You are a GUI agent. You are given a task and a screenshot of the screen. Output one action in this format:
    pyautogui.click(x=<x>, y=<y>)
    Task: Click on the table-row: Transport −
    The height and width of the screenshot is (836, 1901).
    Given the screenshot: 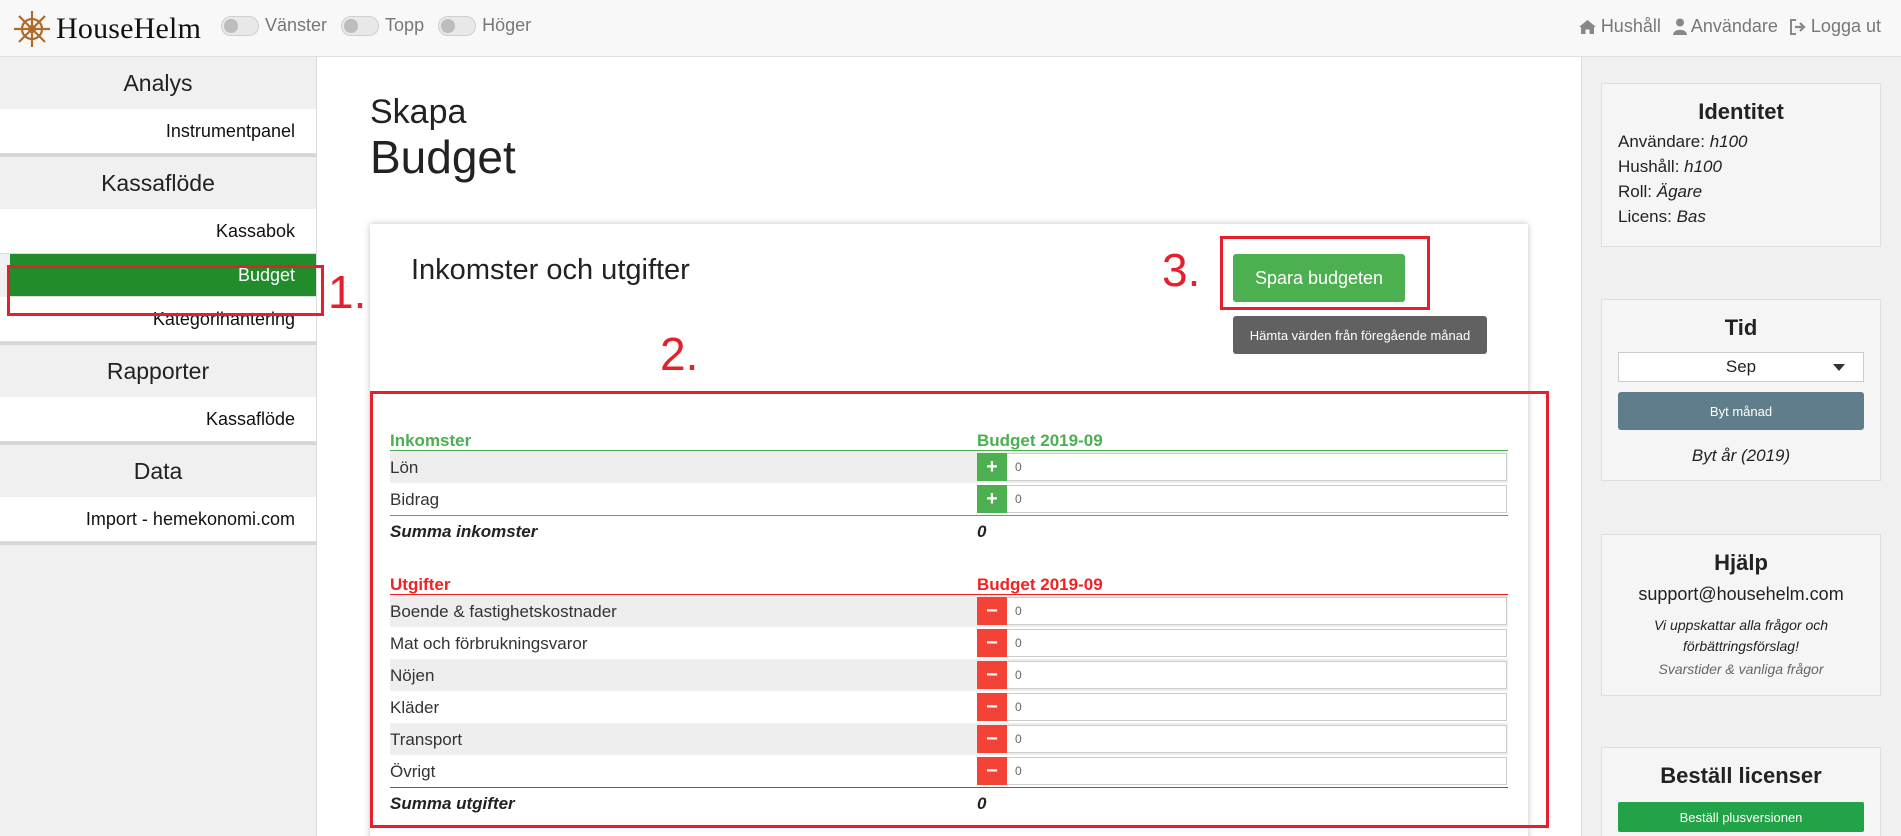 What is the action you would take?
    pyautogui.click(x=949, y=739)
    